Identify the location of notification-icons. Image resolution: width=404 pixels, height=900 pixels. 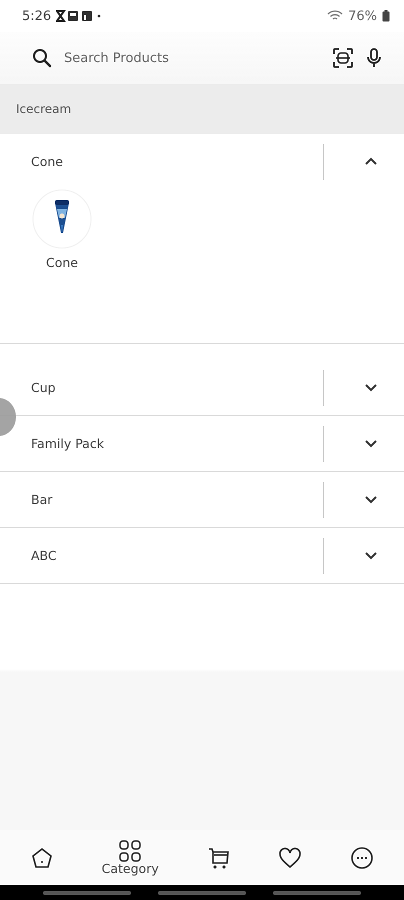
(79, 16).